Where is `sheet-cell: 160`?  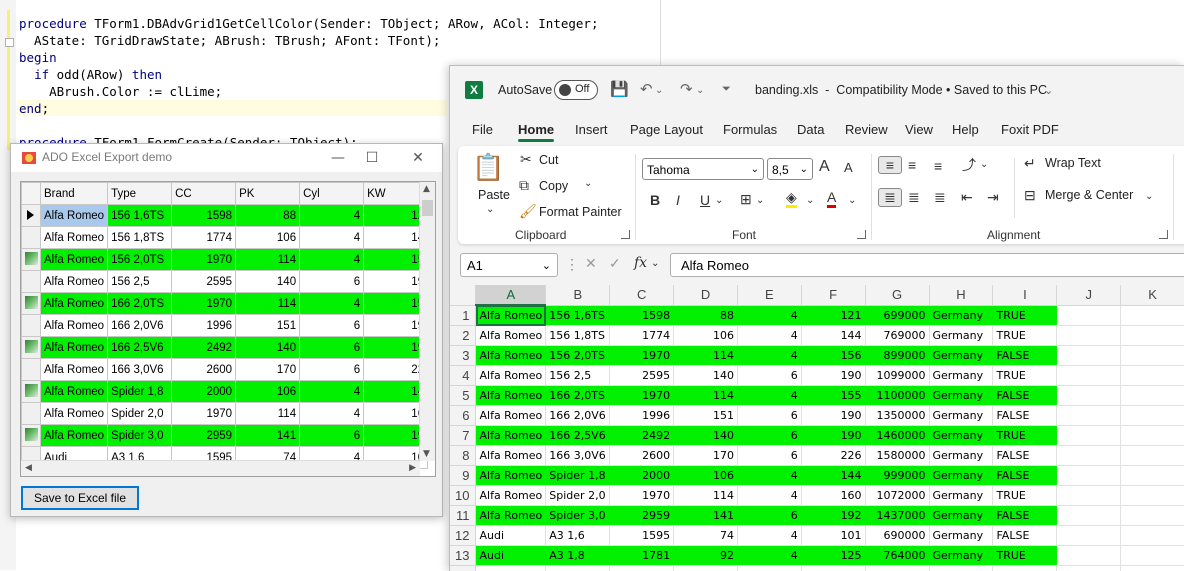
sheet-cell: 160 is located at coordinates (833, 496).